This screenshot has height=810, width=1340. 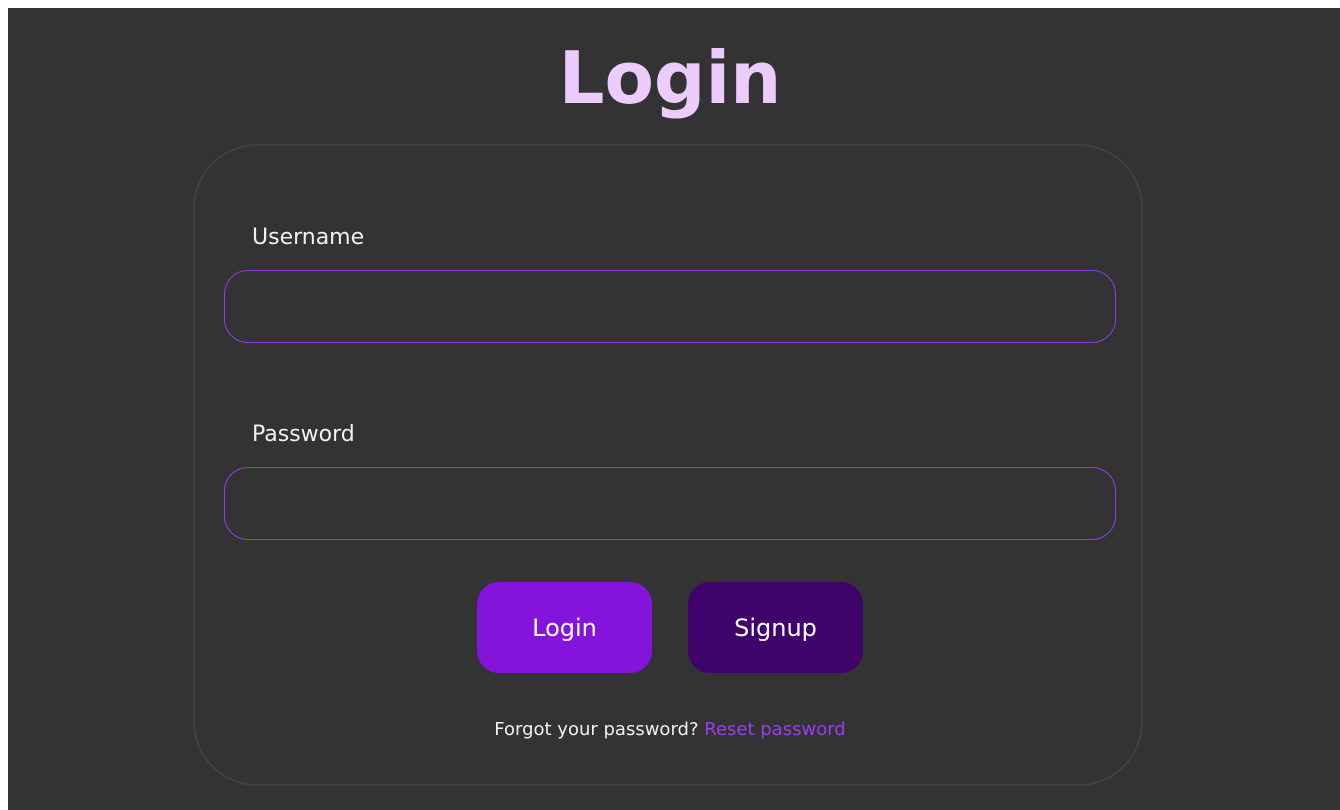 I want to click on login-button: Login, so click(x=564, y=627).